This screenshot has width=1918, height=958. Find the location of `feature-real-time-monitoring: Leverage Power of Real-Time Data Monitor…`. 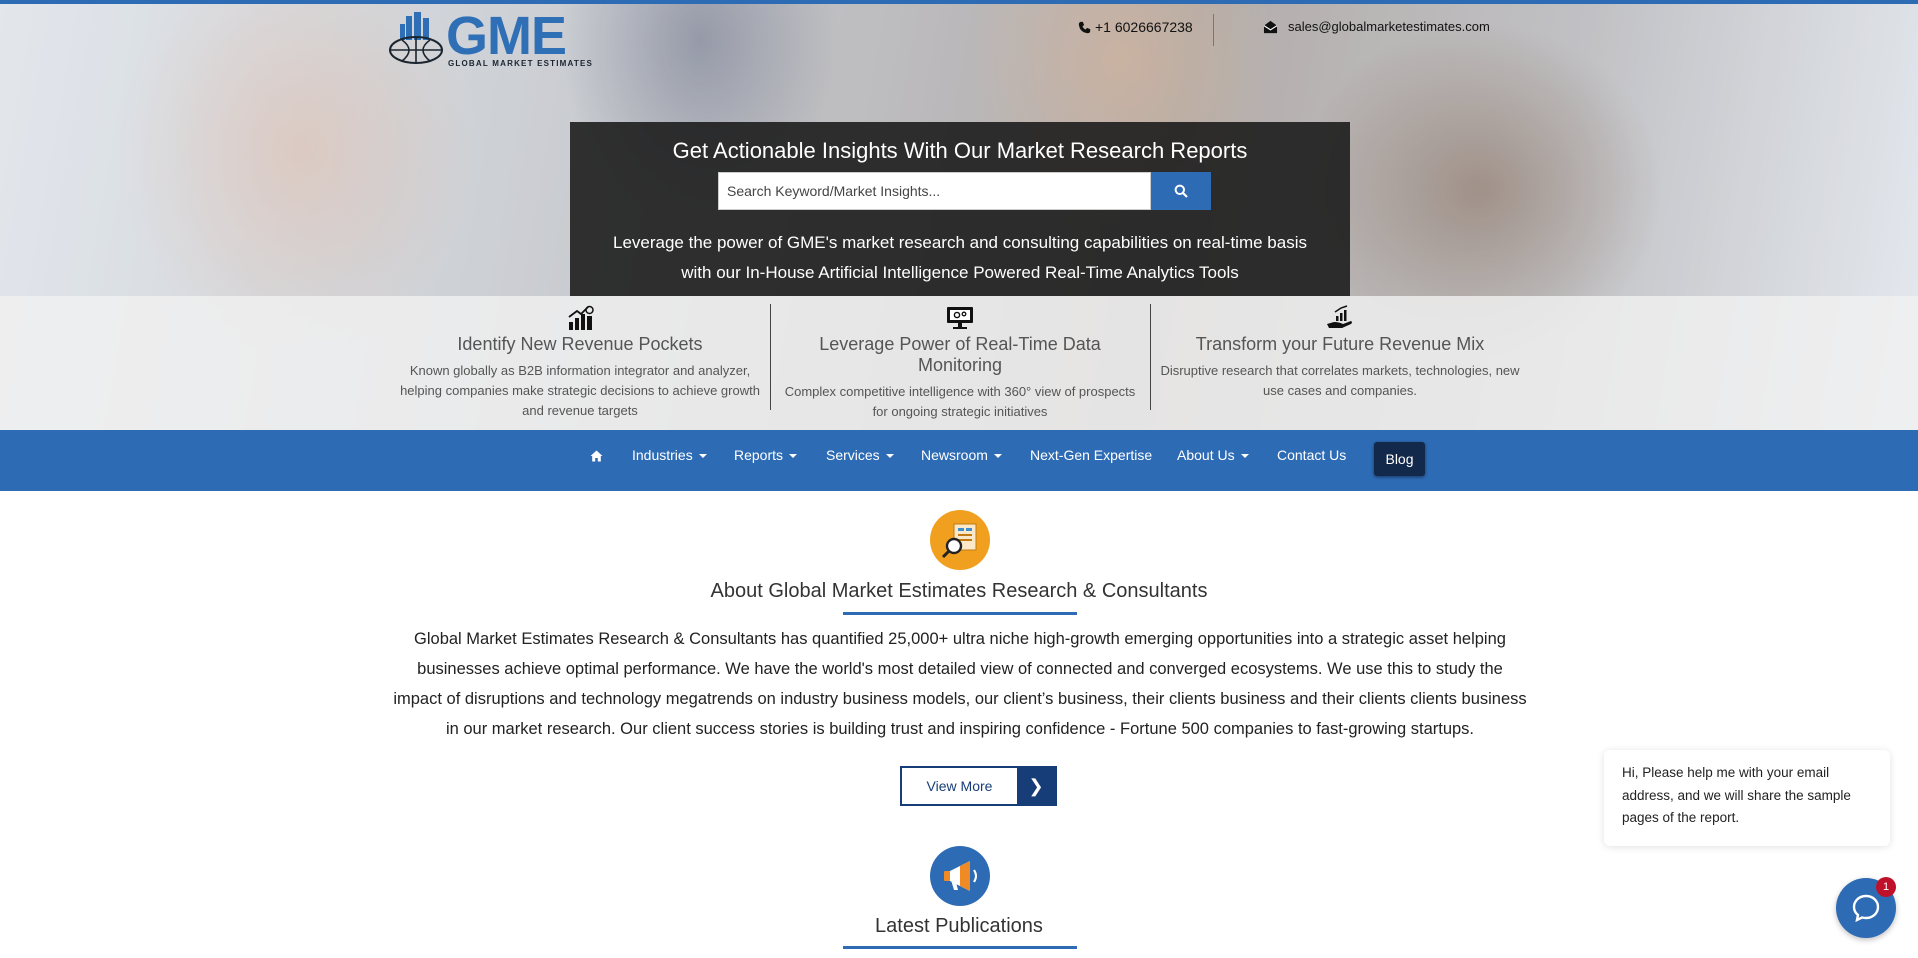

feature-real-time-monitoring: Leverage Power of Real-Time Data Monitor… is located at coordinates (960, 363).